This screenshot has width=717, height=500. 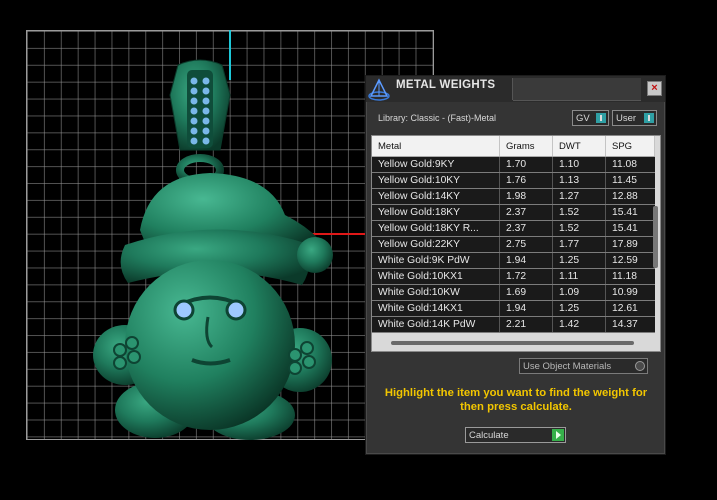 I want to click on pyramid-icon, so click(x=379, y=89).